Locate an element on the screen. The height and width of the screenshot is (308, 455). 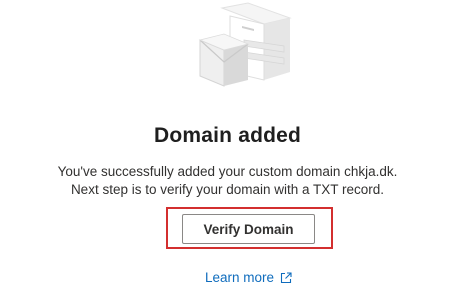
learn-more-link: Learn more is located at coordinates (248, 277).